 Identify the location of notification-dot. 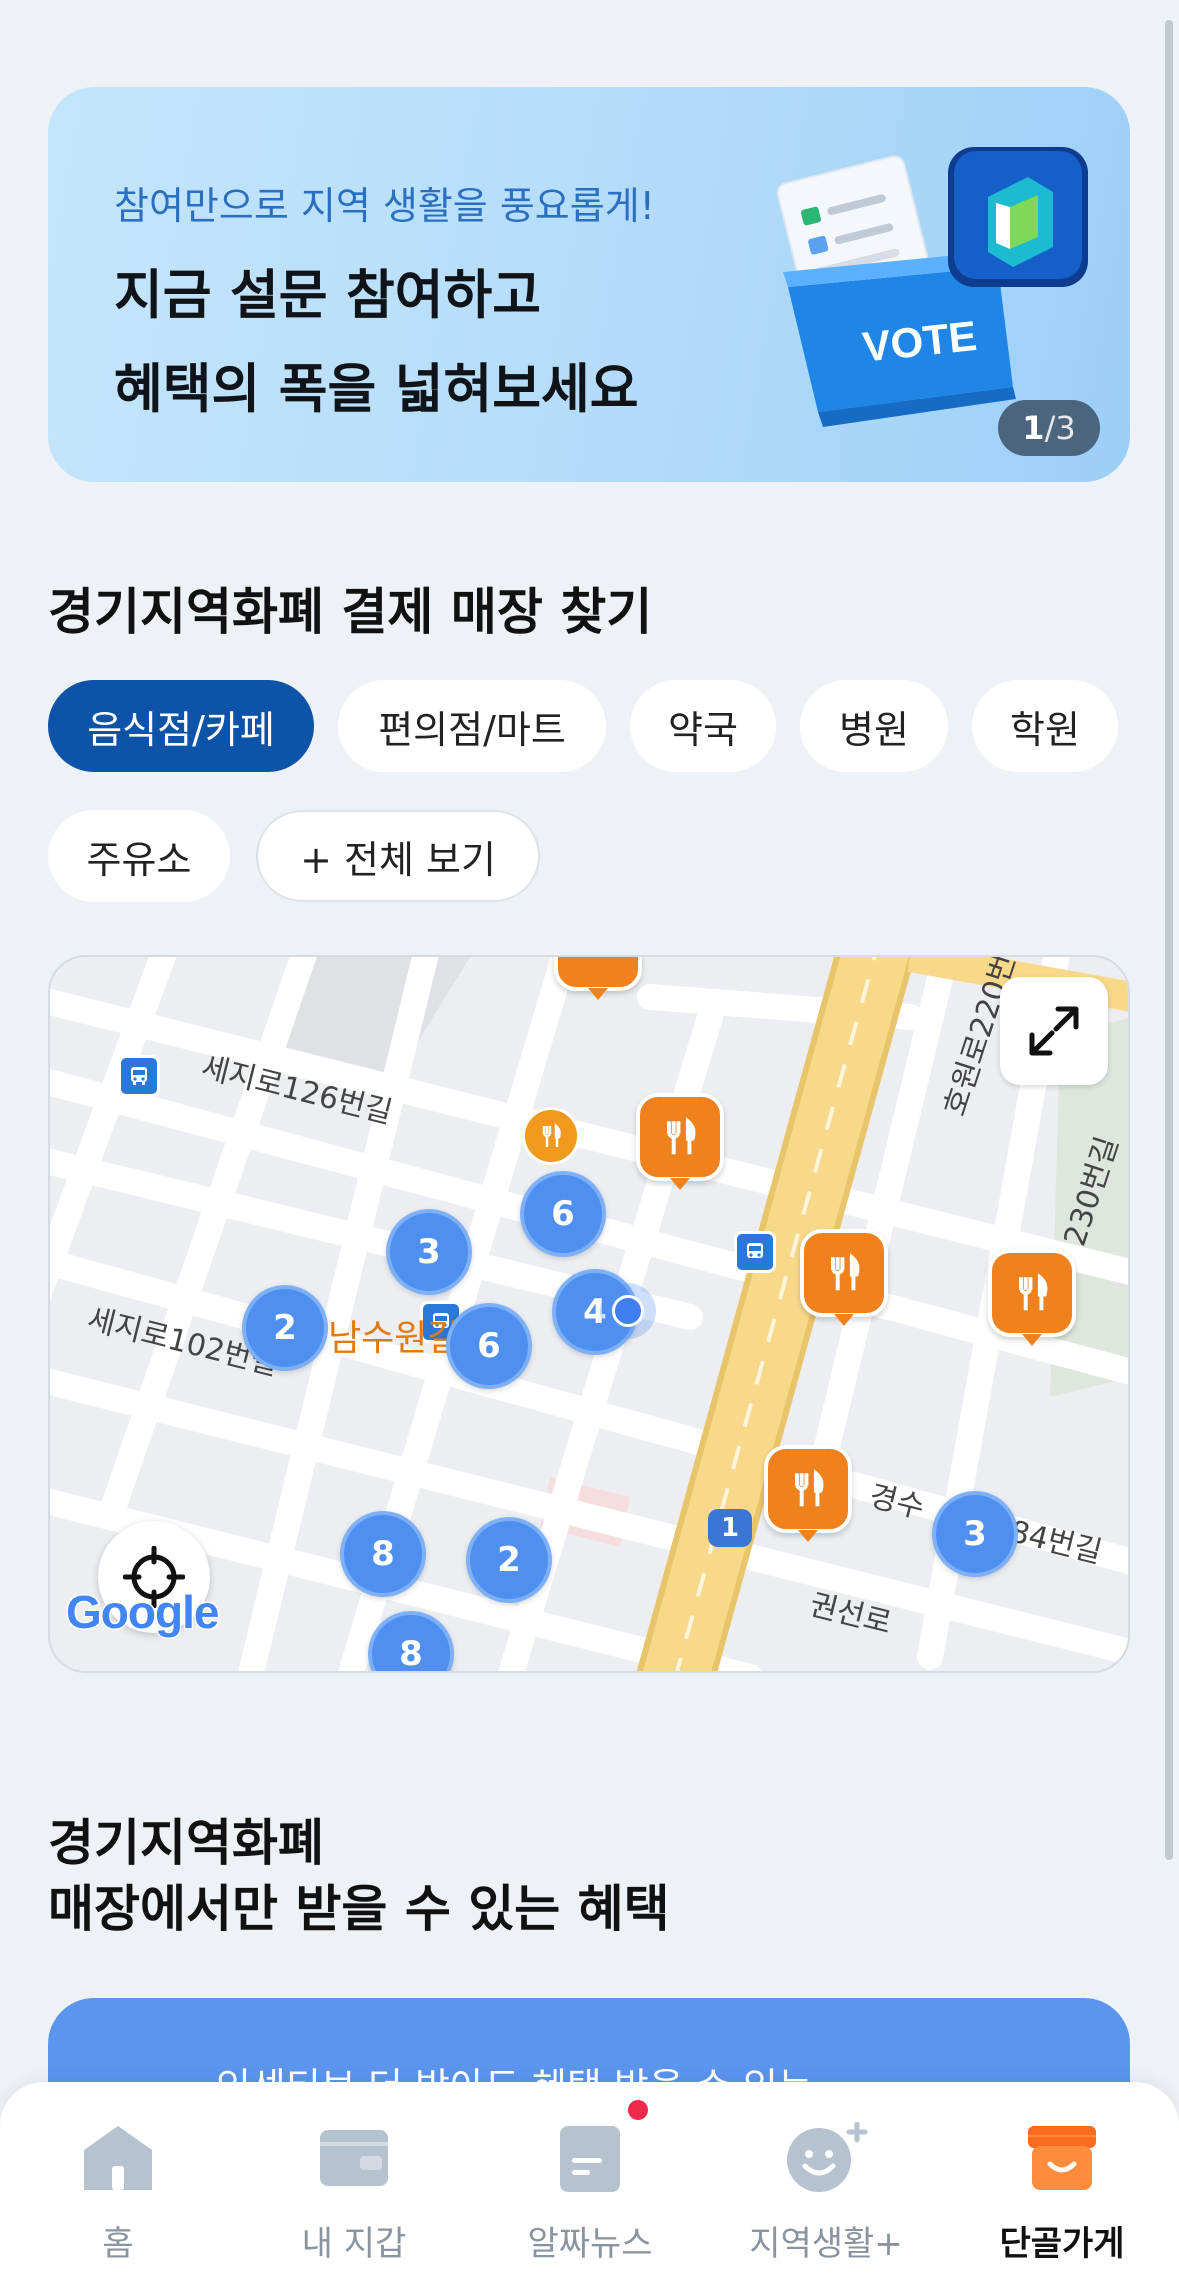
(638, 2110).